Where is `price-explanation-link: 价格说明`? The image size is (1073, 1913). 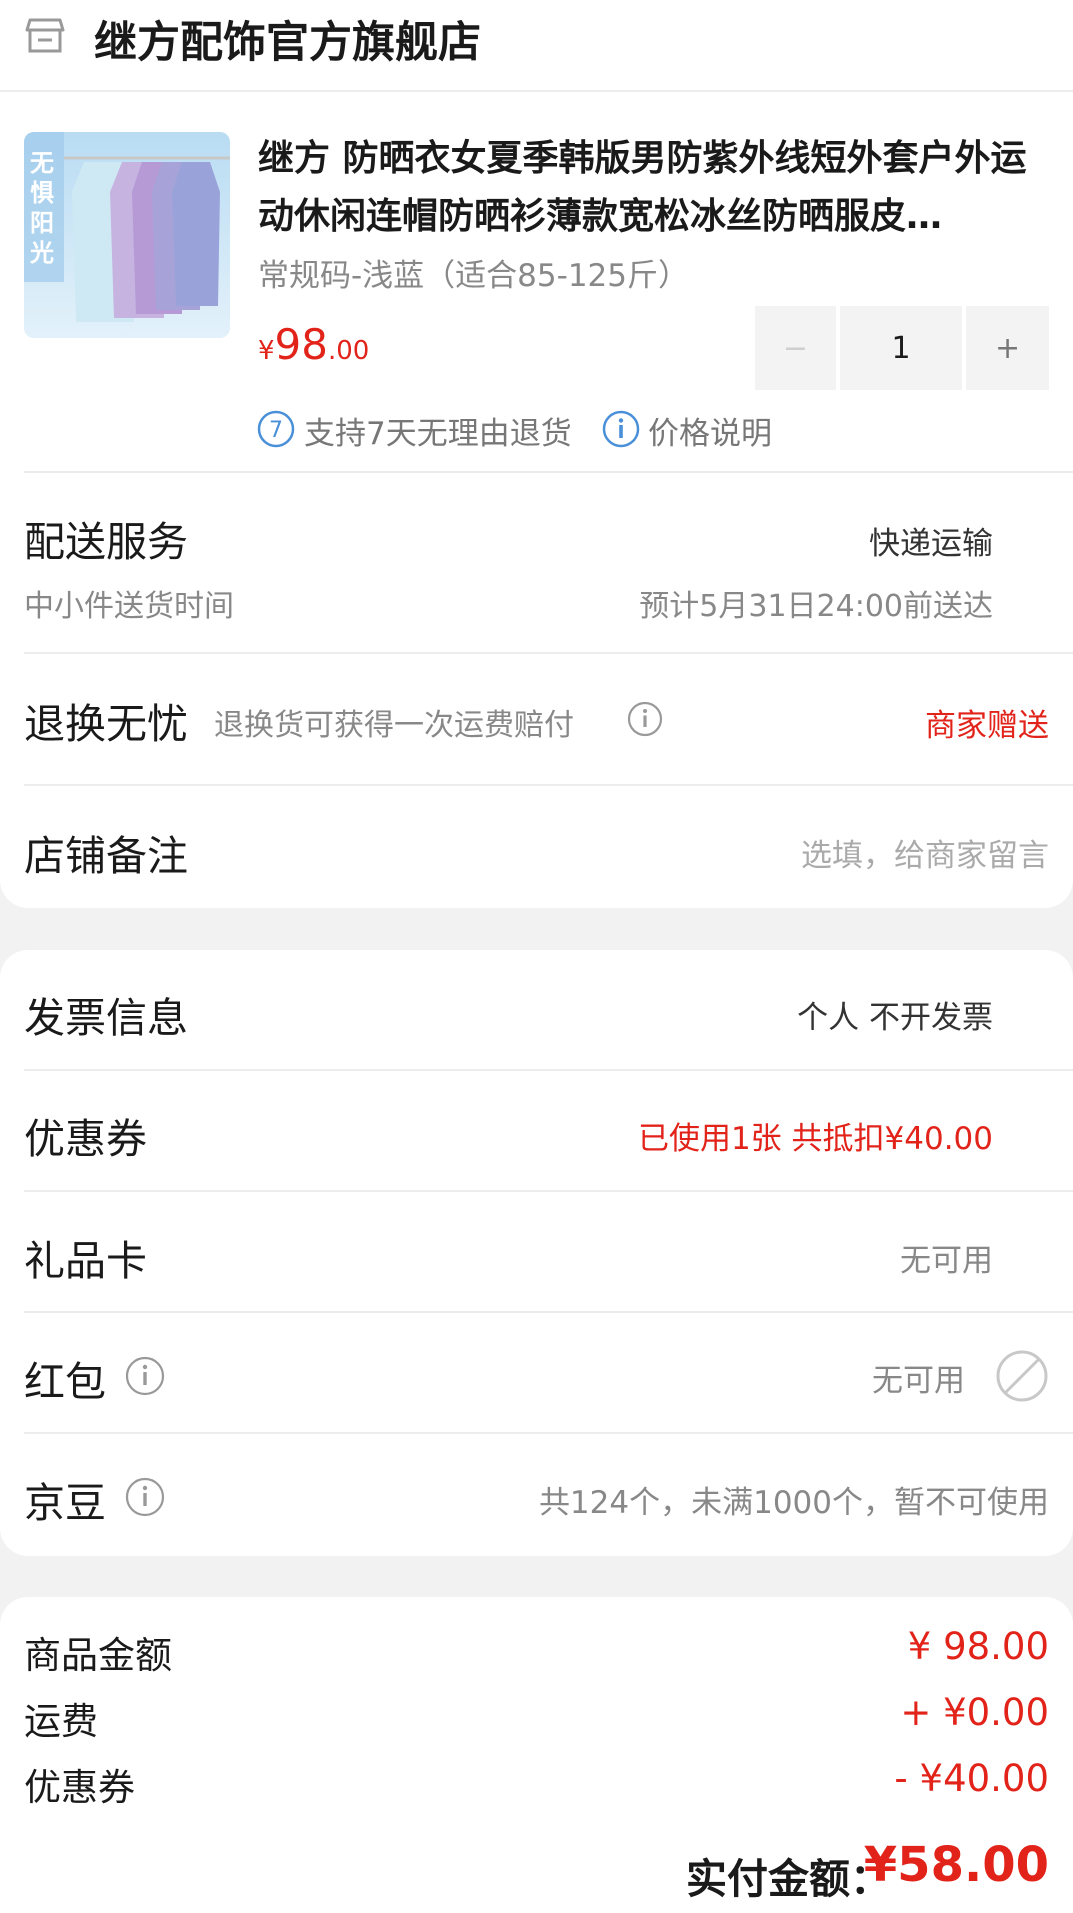
price-explanation-link: 价格说明 is located at coordinates (710, 430).